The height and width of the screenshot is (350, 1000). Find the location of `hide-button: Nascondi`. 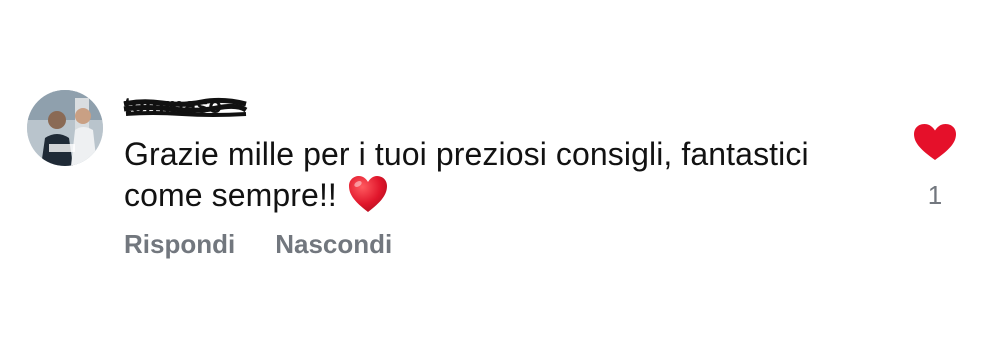

hide-button: Nascondi is located at coordinates (333, 244).